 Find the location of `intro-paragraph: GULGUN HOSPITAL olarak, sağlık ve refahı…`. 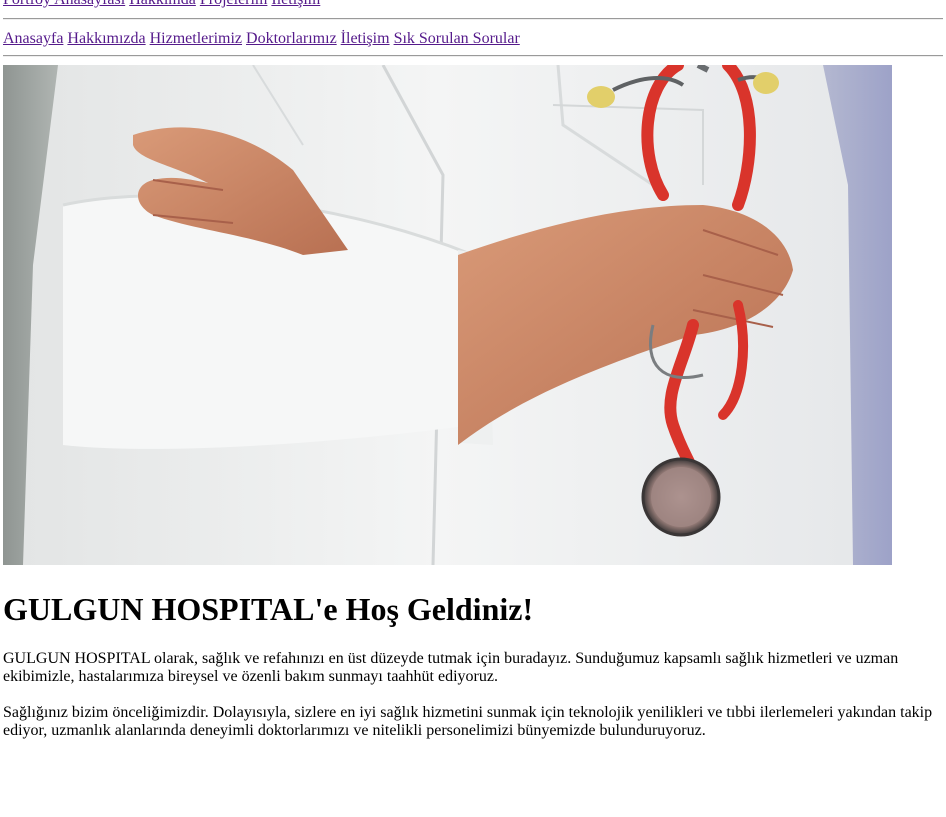

intro-paragraph: GULGUN HOSPITAL olarak, sağlık ve refahı… is located at coordinates (451, 667).